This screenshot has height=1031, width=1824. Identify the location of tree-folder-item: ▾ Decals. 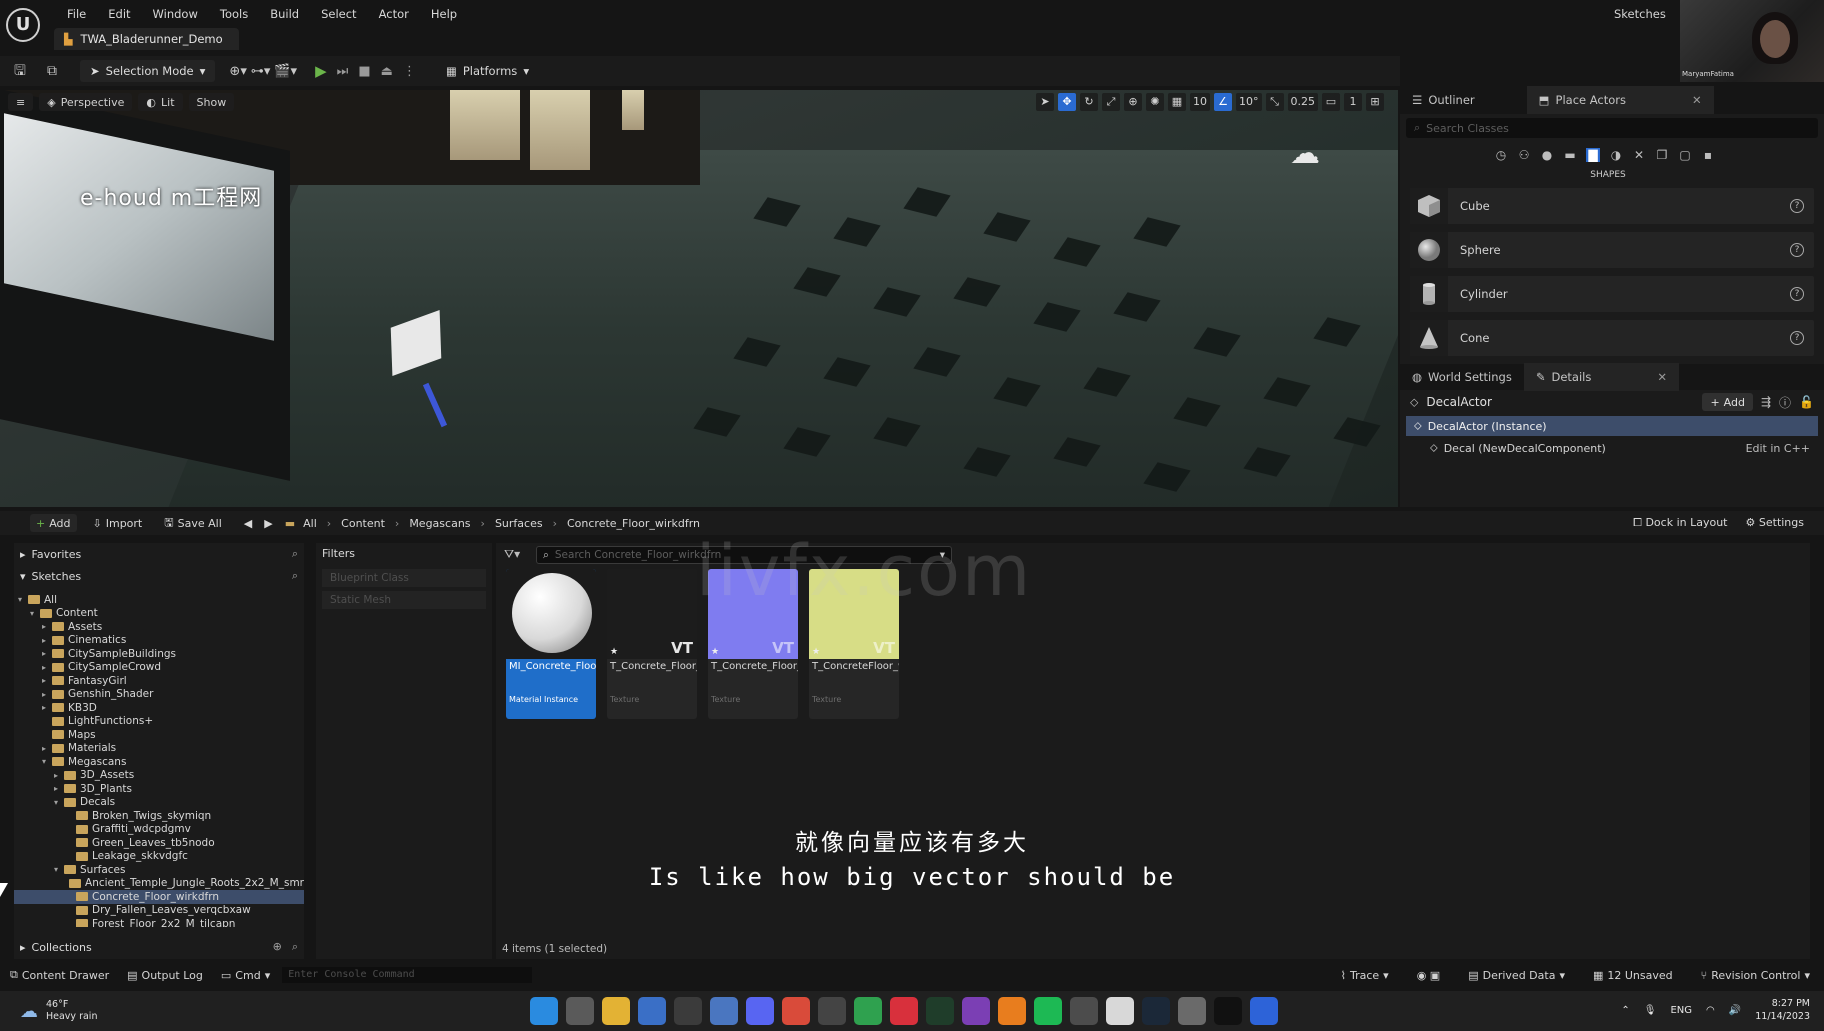
(159, 803).